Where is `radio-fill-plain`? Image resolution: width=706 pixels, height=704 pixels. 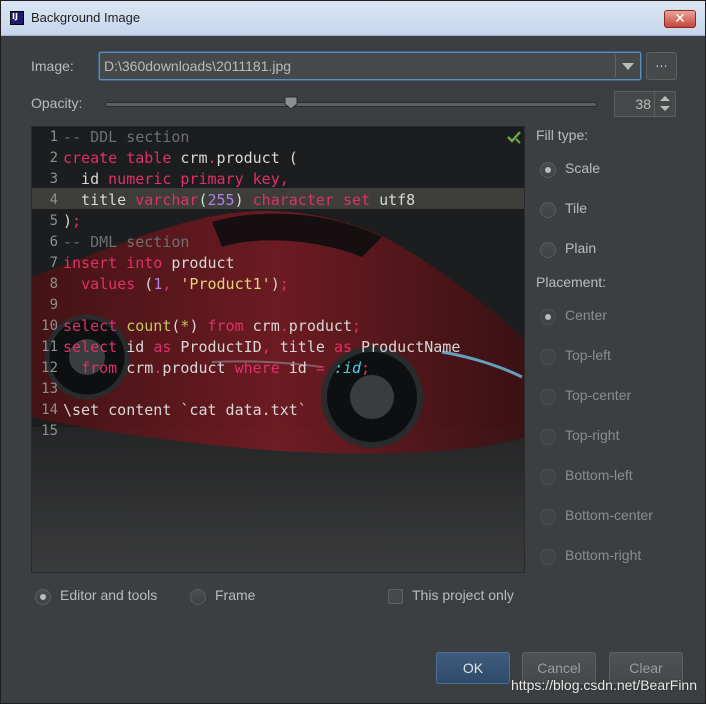
radio-fill-plain is located at coordinates (548, 250).